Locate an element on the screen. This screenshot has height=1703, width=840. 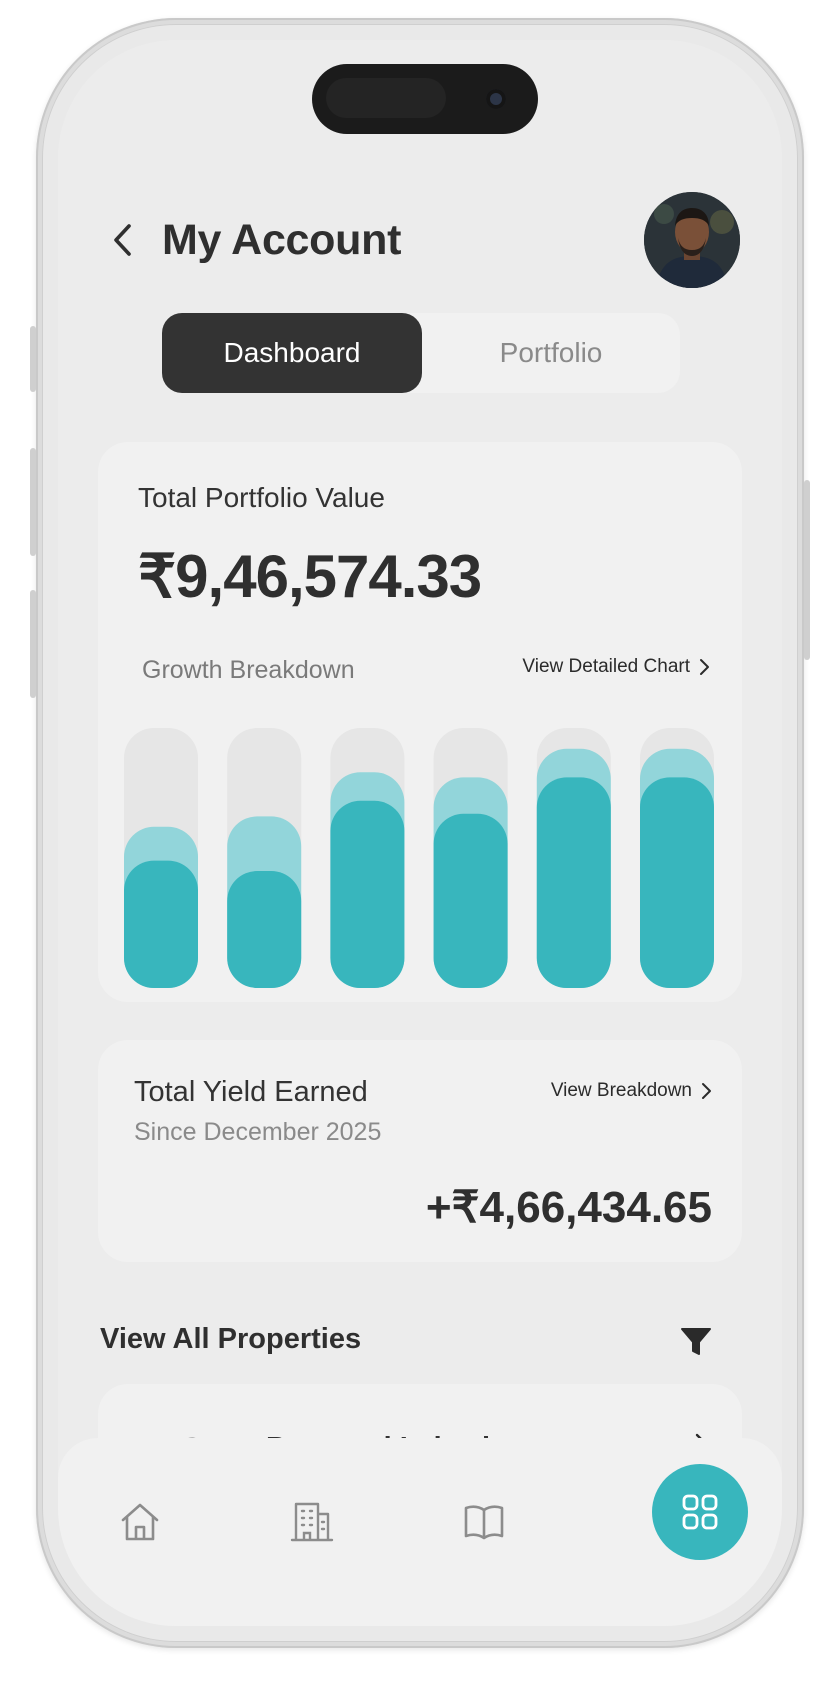
volume-up-button is located at coordinates (33, 502).